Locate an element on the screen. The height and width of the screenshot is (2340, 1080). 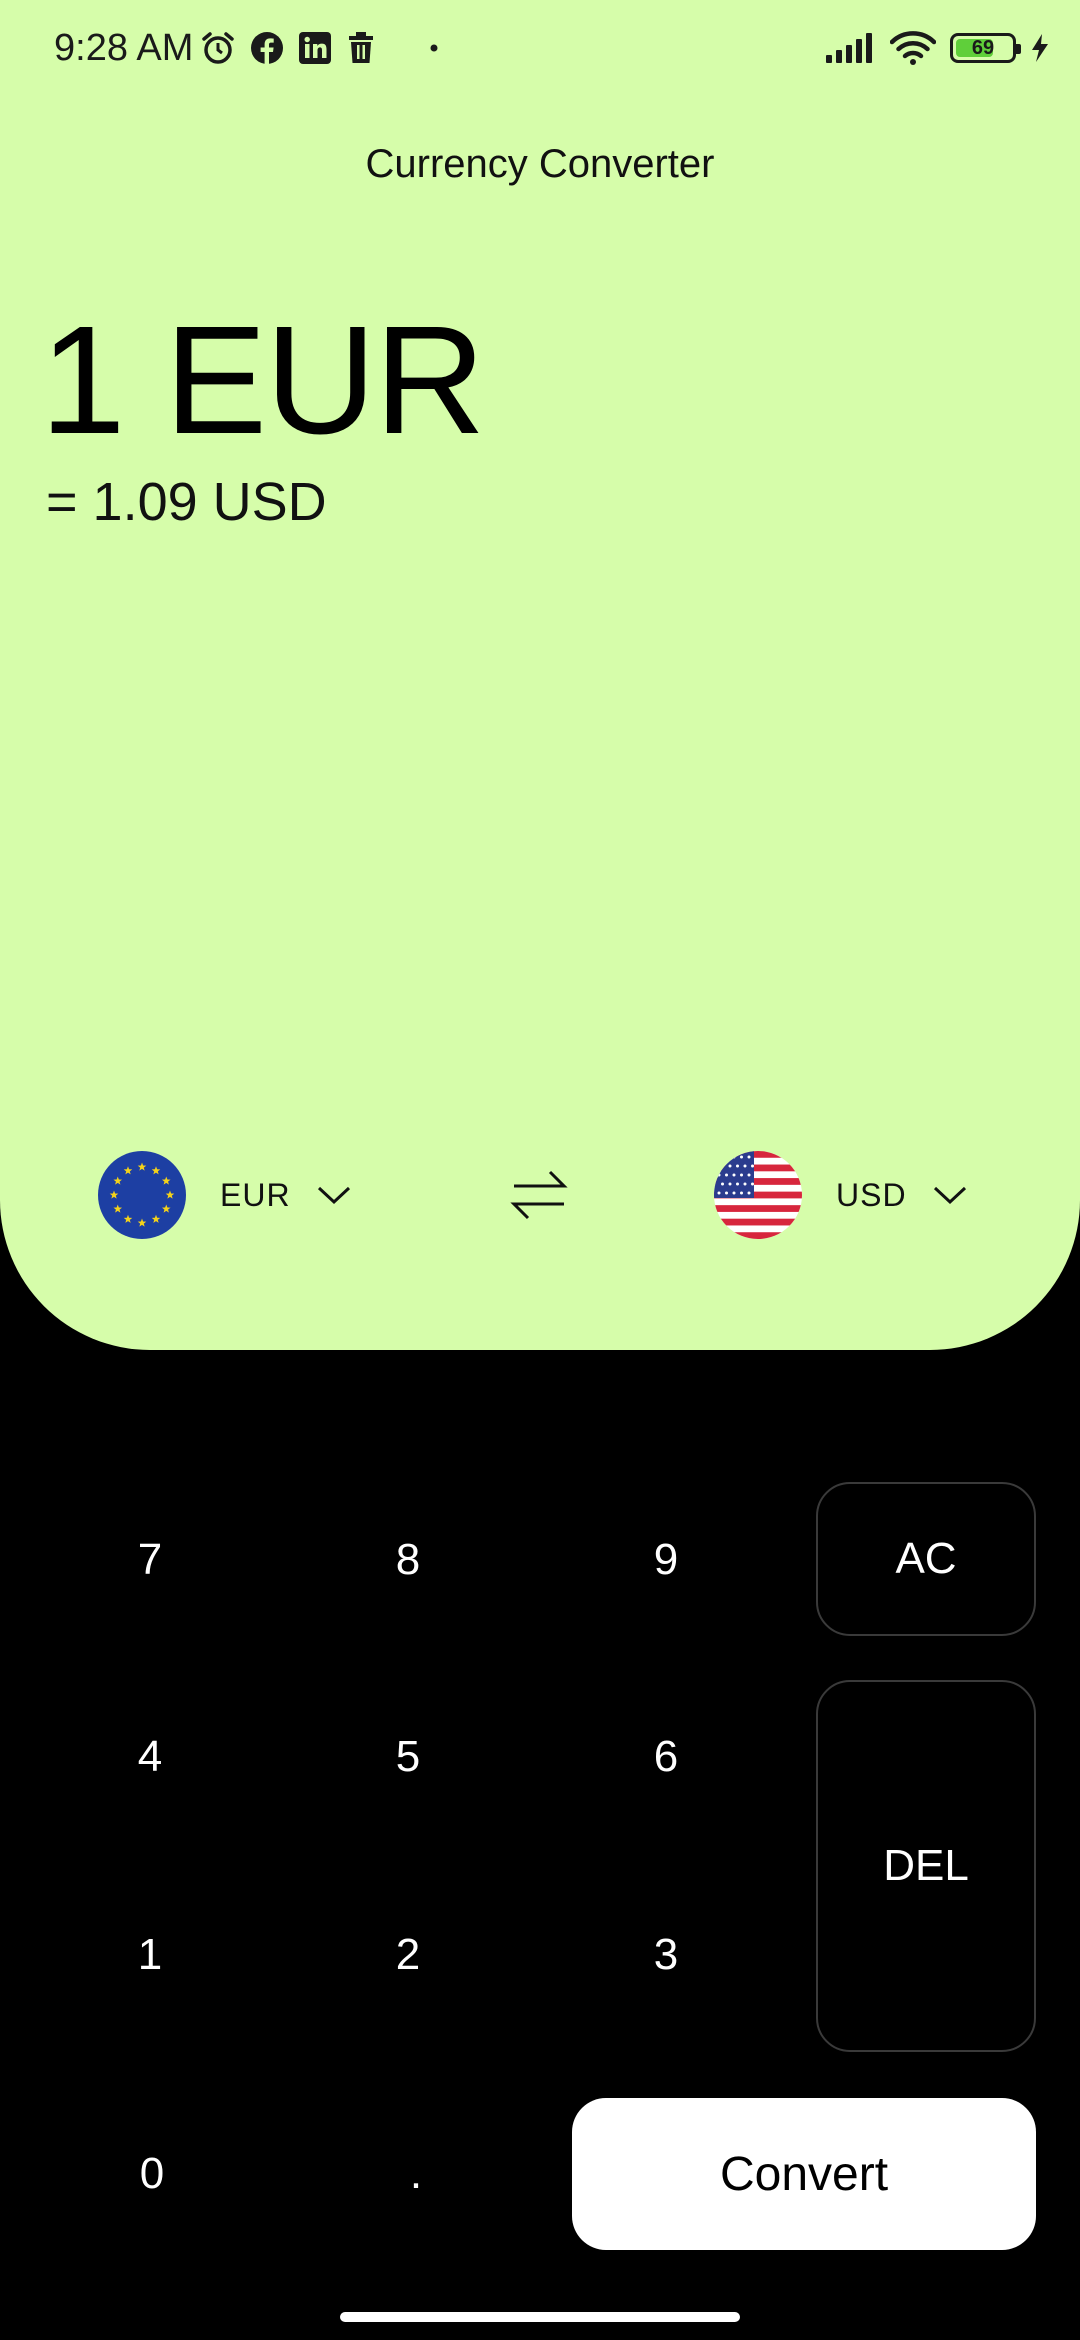
currency-selector-row: EUR USD is located at coordinates (540, 1195).